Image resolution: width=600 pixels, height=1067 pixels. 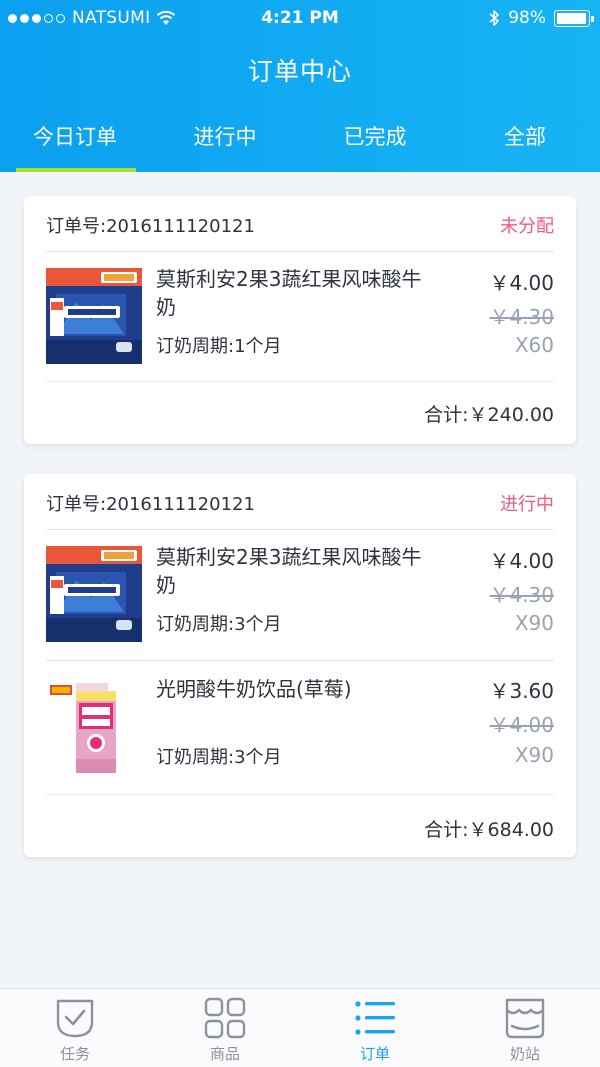 I want to click on page-title: 订单中心, so click(x=299, y=71).